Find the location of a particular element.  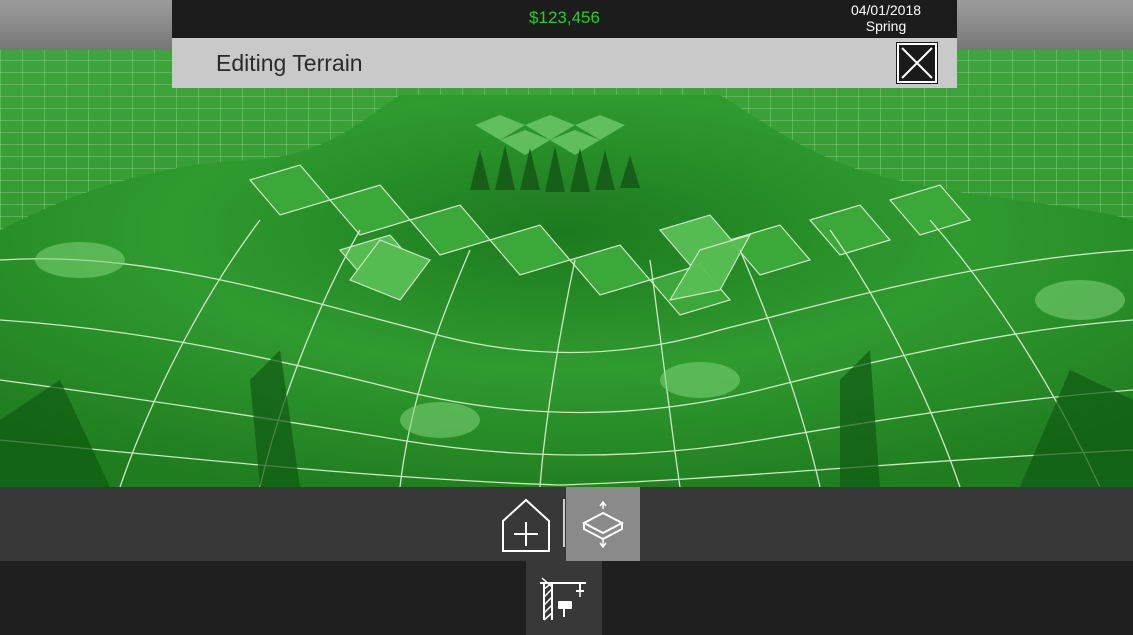

date-display: 04/01/2018 Spring is located at coordinates (886, 18).